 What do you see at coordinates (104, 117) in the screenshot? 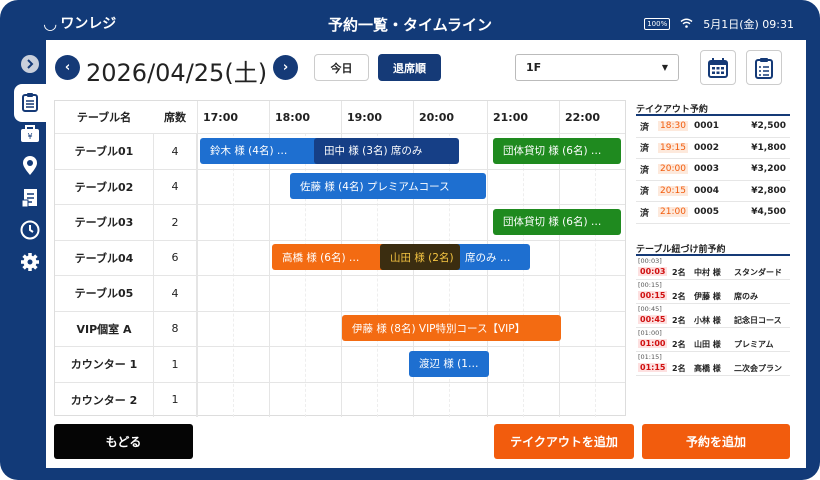
I see `table-name-header: テーブル名` at bounding box center [104, 117].